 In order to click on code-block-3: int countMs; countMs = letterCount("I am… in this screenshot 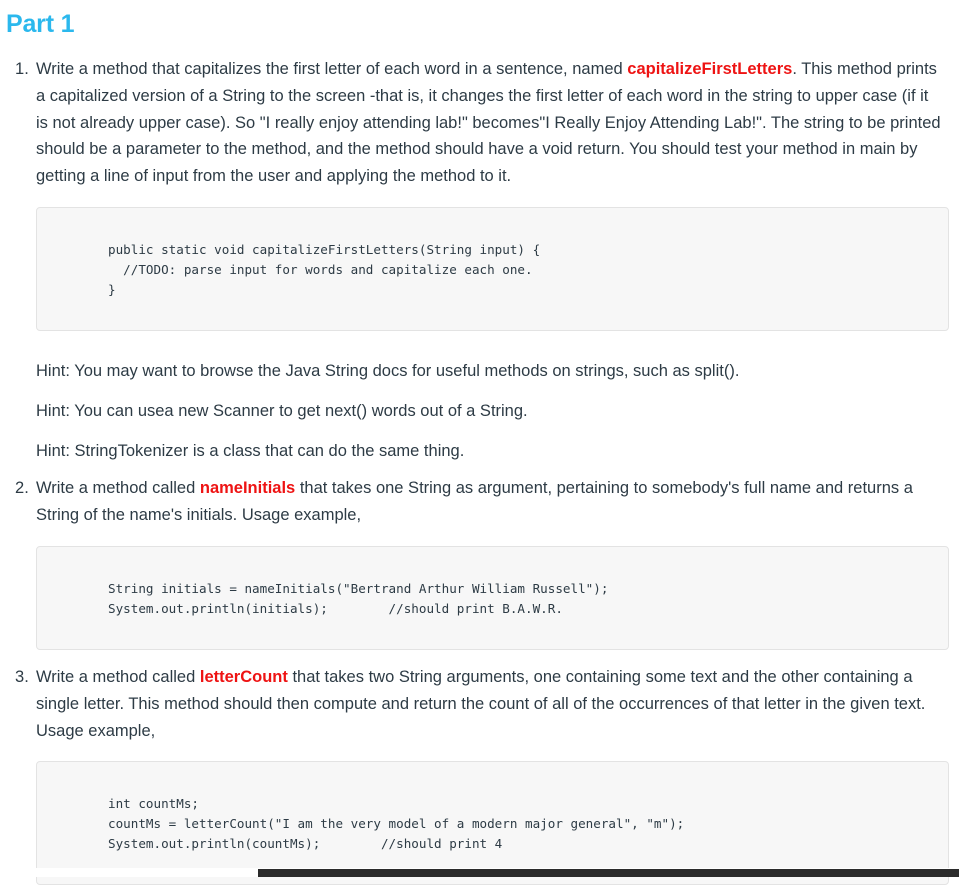, I will do `click(492, 823)`.